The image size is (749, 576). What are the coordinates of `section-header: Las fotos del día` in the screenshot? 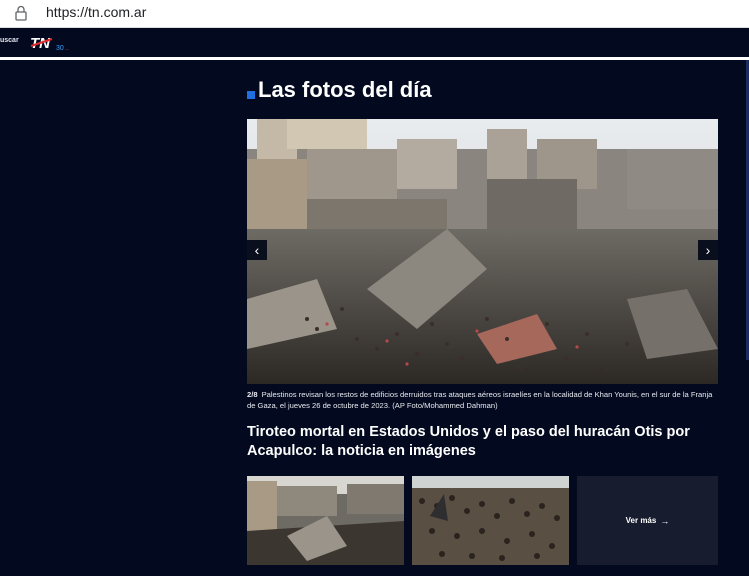 It's located at (339, 90).